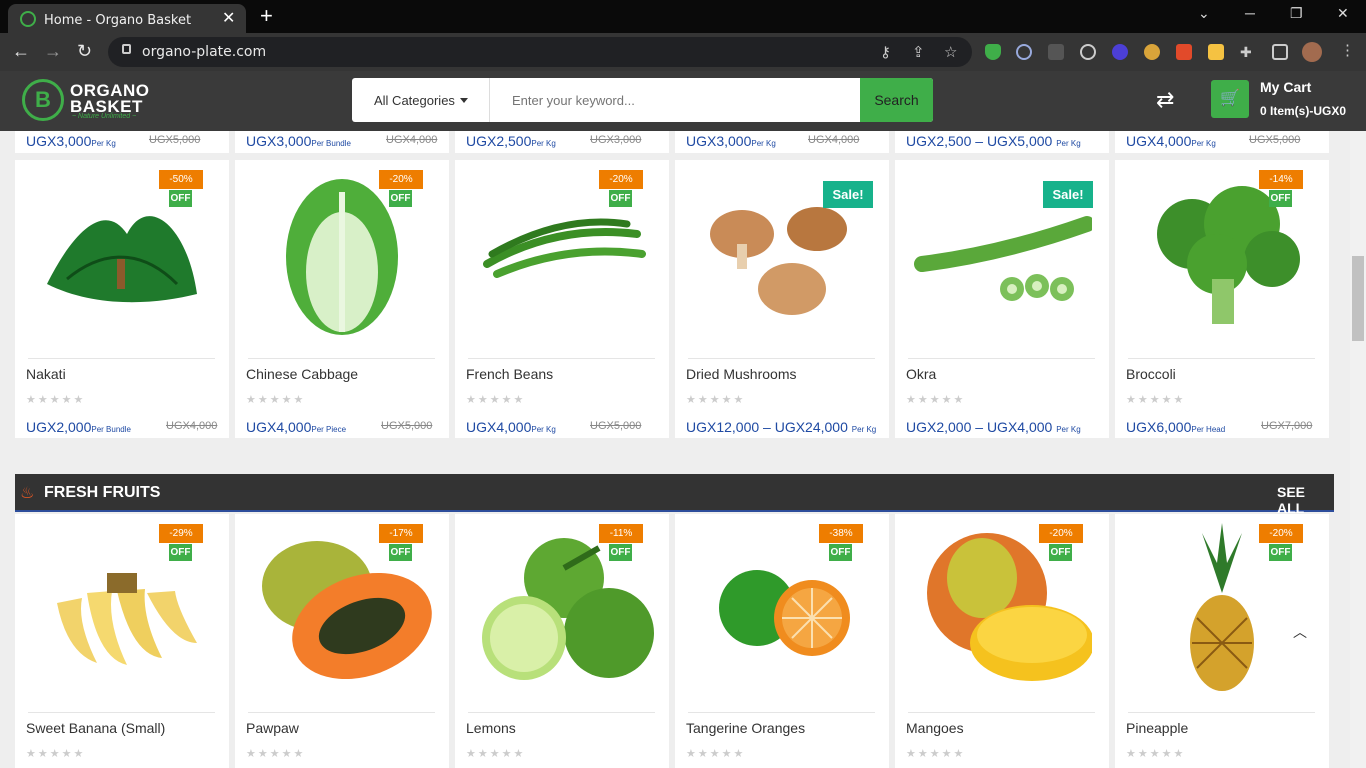  Describe the element at coordinates (298, 141) in the screenshot. I see `product-price: UGX3,000Per Bundle` at that location.